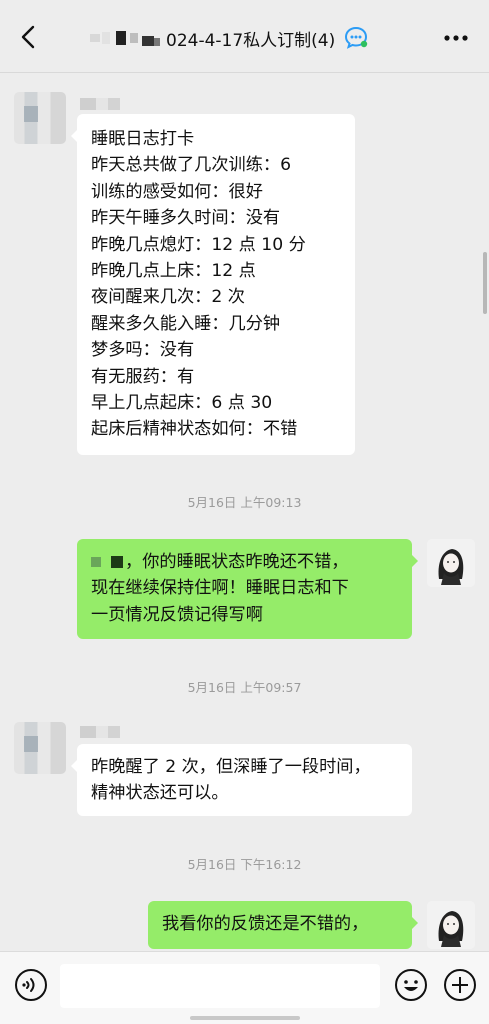  Describe the element at coordinates (191, 165) in the screenshot. I see `message-line: 昨天总共做了几次训练：6` at that location.